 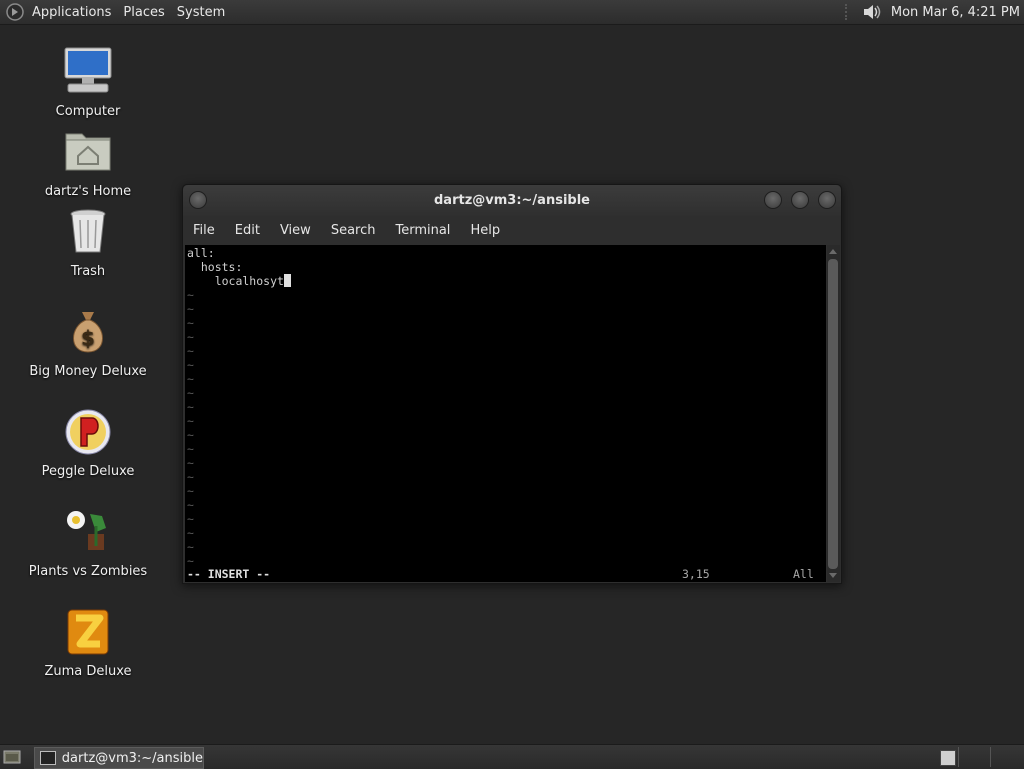 I want to click on scroll-down-icon, so click(x=833, y=575).